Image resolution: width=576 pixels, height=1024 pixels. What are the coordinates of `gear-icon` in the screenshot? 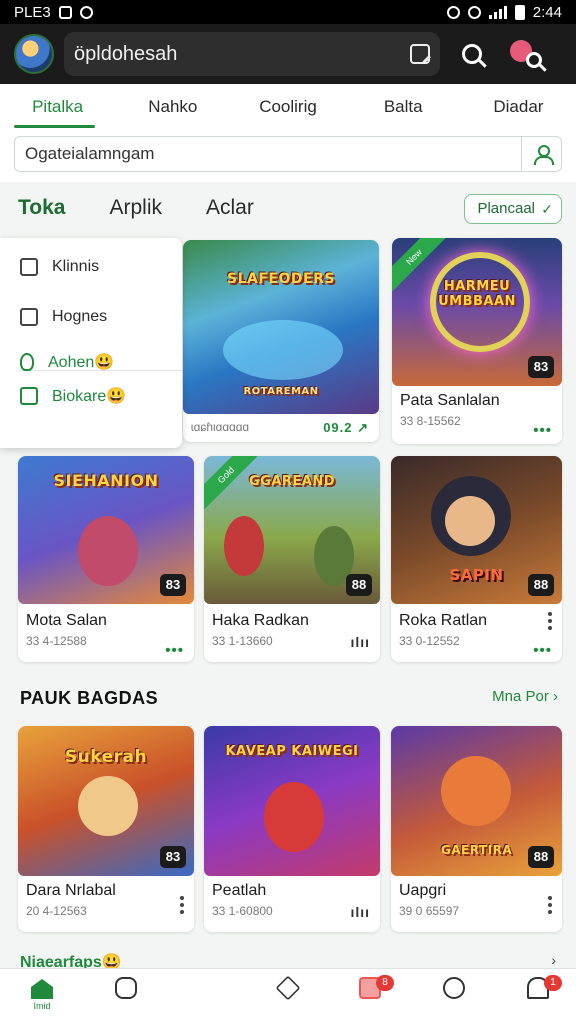 It's located at (454, 988).